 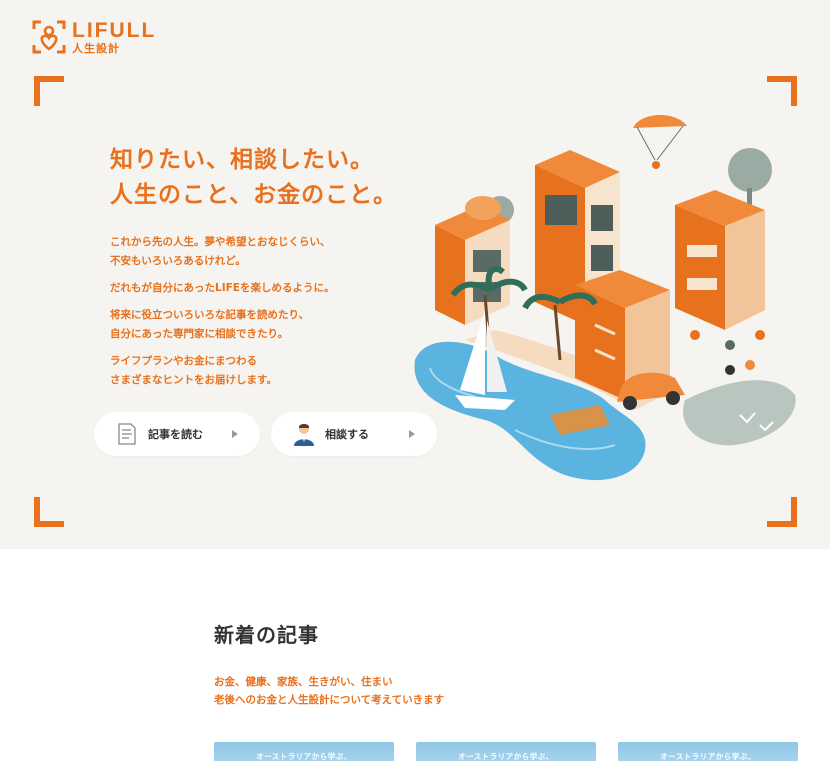 I want to click on consult-label: 相談する, so click(x=347, y=434).